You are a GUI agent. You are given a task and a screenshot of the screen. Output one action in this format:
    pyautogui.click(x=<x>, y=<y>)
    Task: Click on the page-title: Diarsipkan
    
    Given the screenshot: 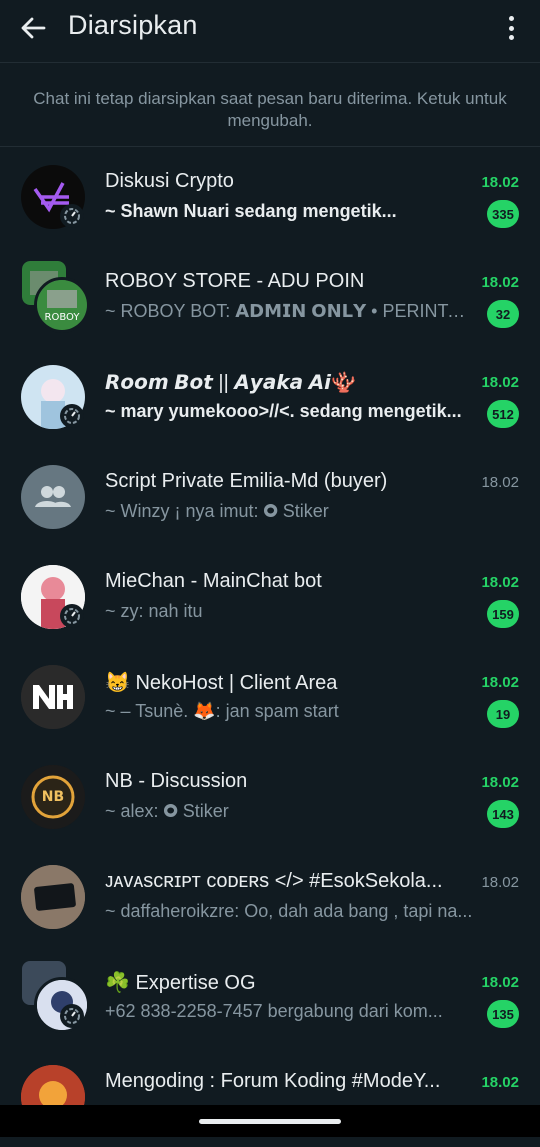 What is the action you would take?
    pyautogui.click(x=133, y=25)
    